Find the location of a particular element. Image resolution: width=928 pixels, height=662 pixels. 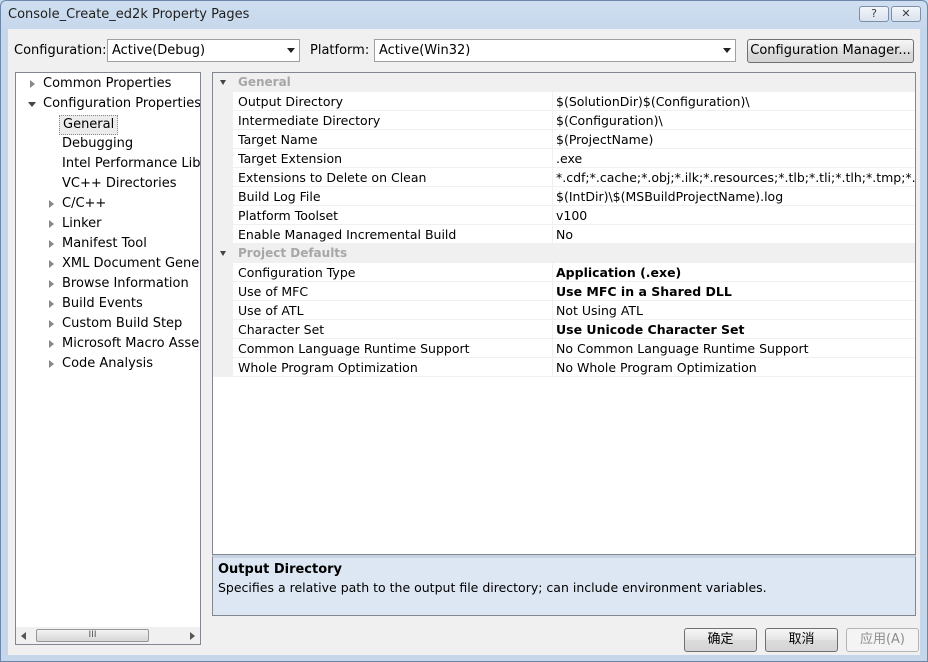

property-value: No is located at coordinates (564, 234).